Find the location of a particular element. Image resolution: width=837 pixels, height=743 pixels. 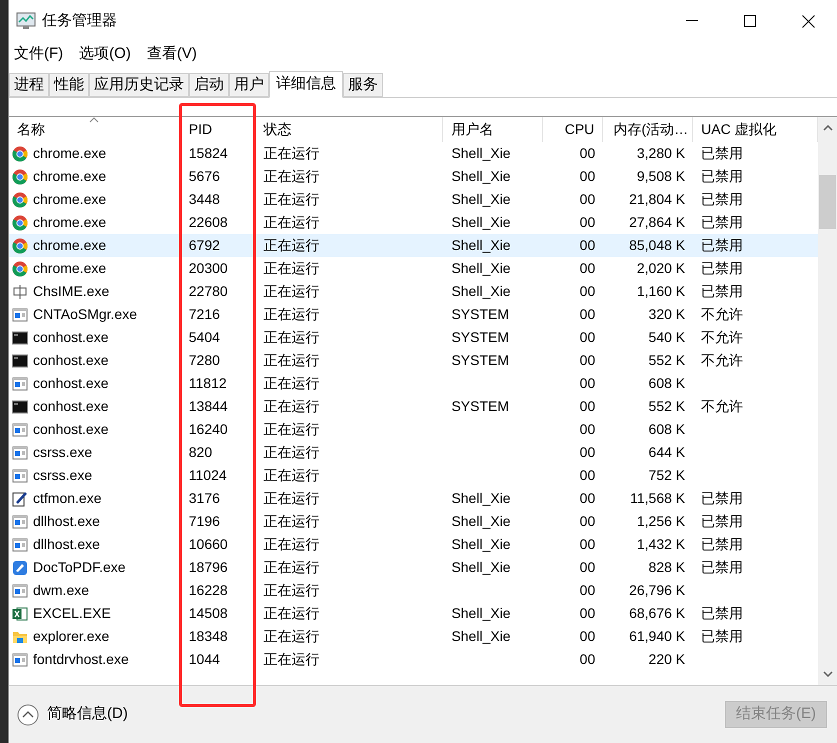

table-row: dllhost.exe 7196 正在运行 Shell_Xie 00 1,256 K 已禁用 is located at coordinates (413, 521).